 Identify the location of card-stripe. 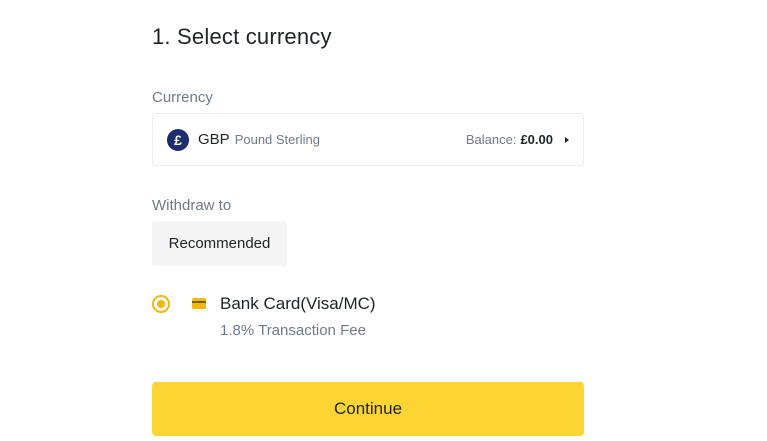
(199, 302).